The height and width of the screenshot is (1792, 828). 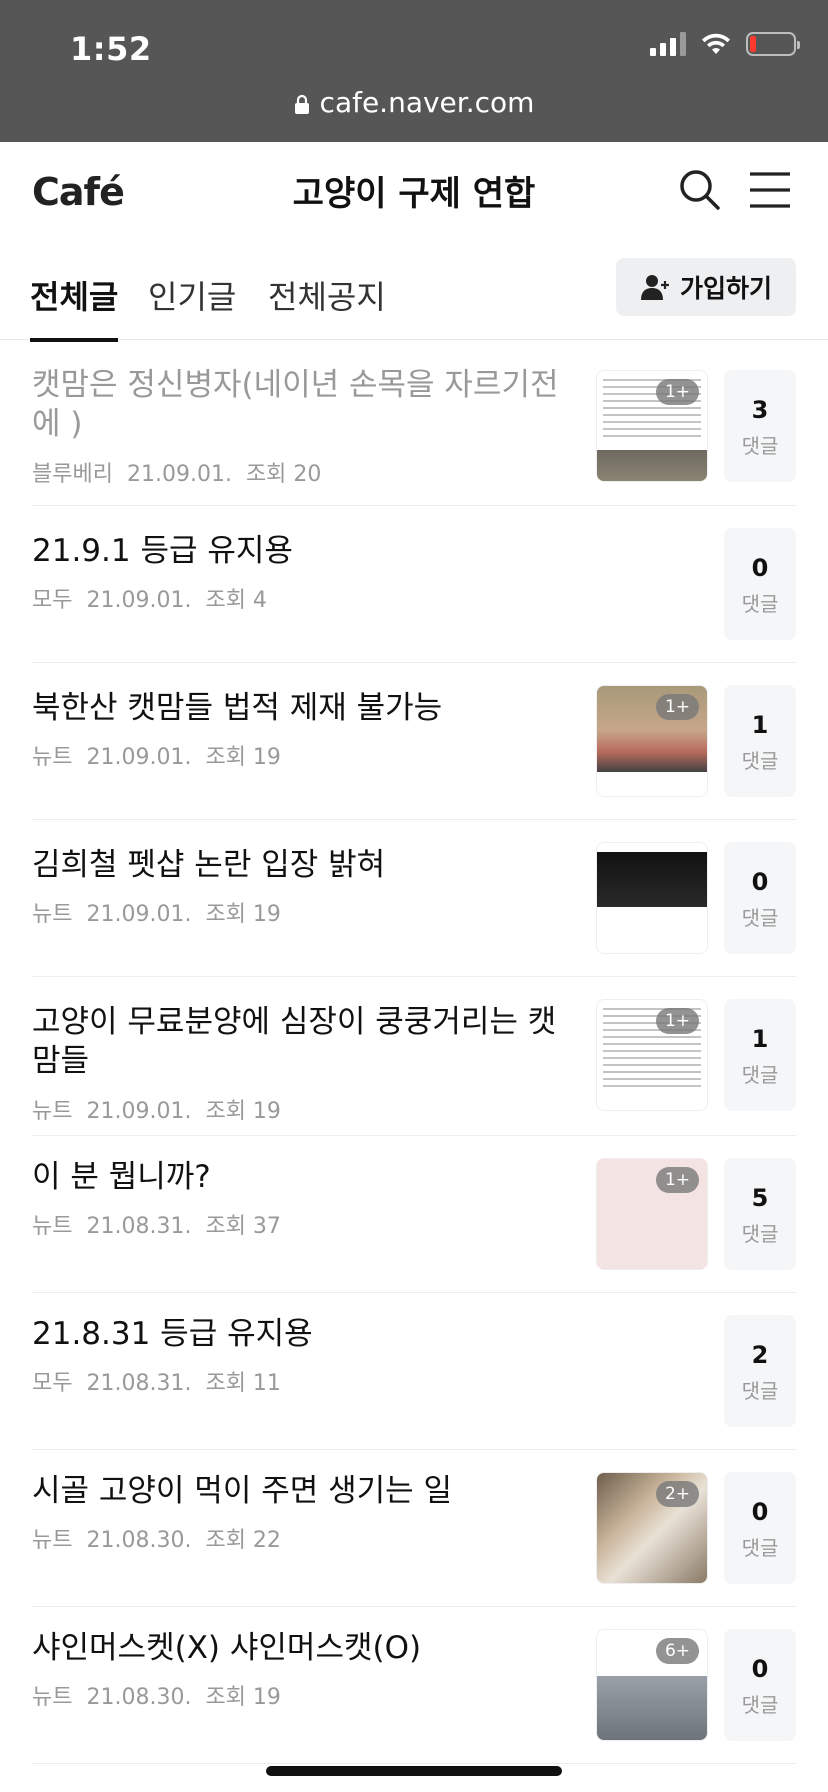 What do you see at coordinates (414, 71) in the screenshot?
I see `status-bar: 1:52 cafe.naver.com` at bounding box center [414, 71].